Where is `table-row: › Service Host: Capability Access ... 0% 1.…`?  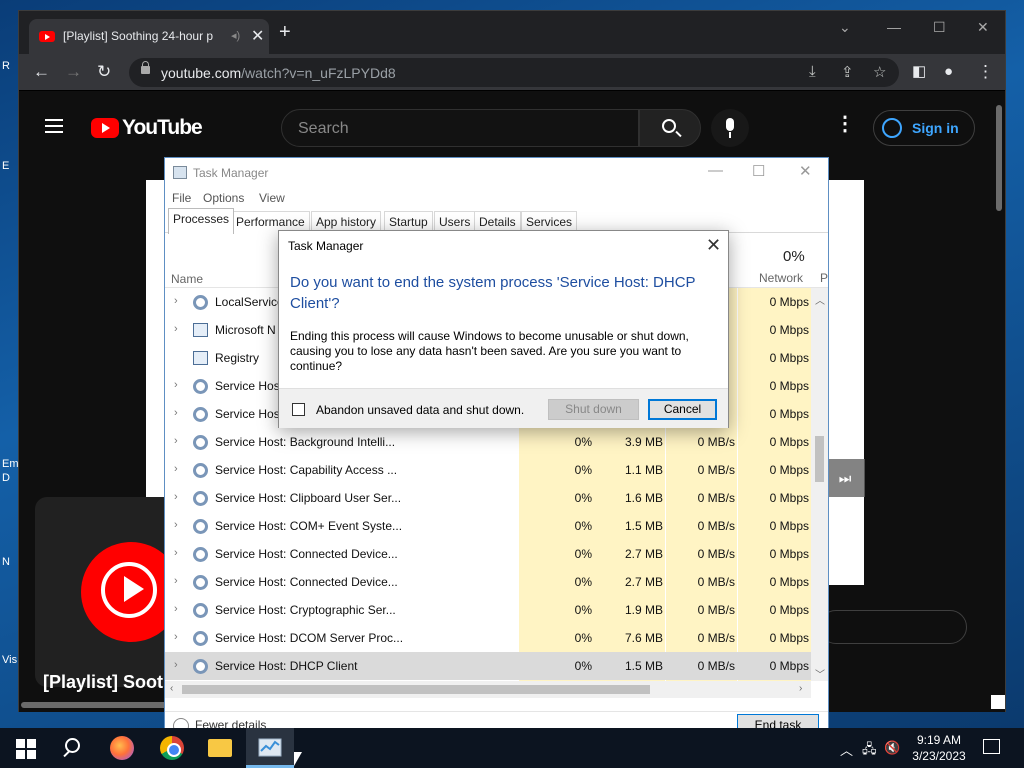
table-row: › Service Host: Capability Access ... 0% 1.… is located at coordinates (488, 470).